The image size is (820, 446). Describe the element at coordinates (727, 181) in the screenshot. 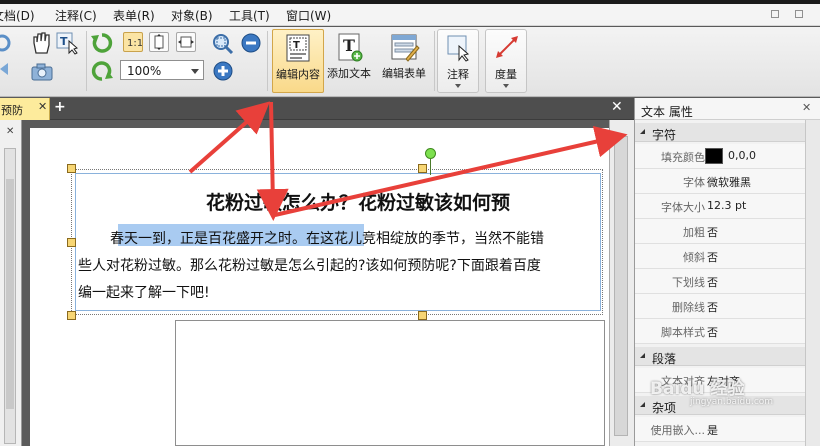

I see `prop-row-font: 字体 微软雅黑` at that location.